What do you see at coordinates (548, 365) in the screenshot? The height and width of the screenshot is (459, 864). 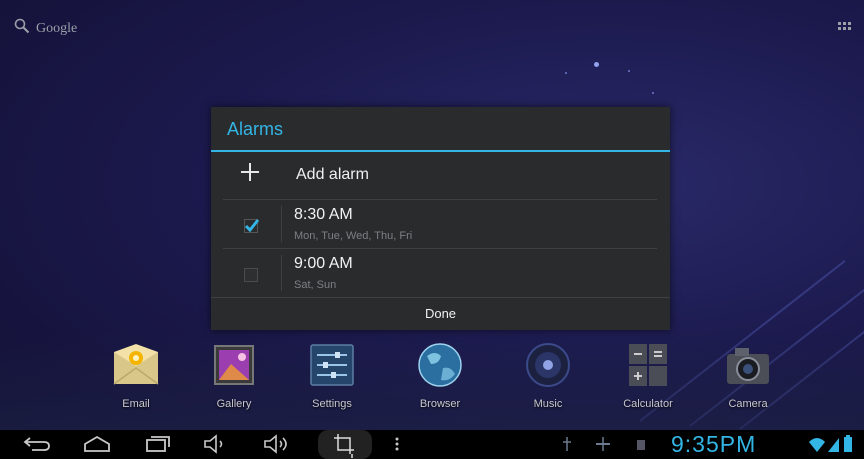 I see `music-speaker-icon` at bounding box center [548, 365].